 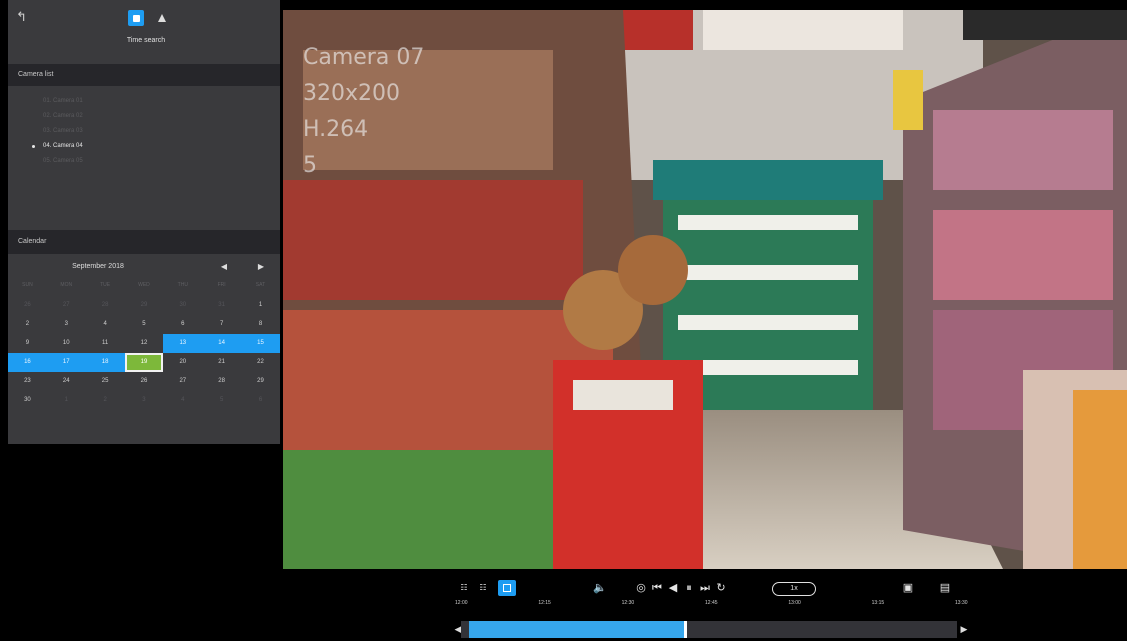 What do you see at coordinates (364, 57) in the screenshot?
I see `osd-camera-name: Camera 07` at bounding box center [364, 57].